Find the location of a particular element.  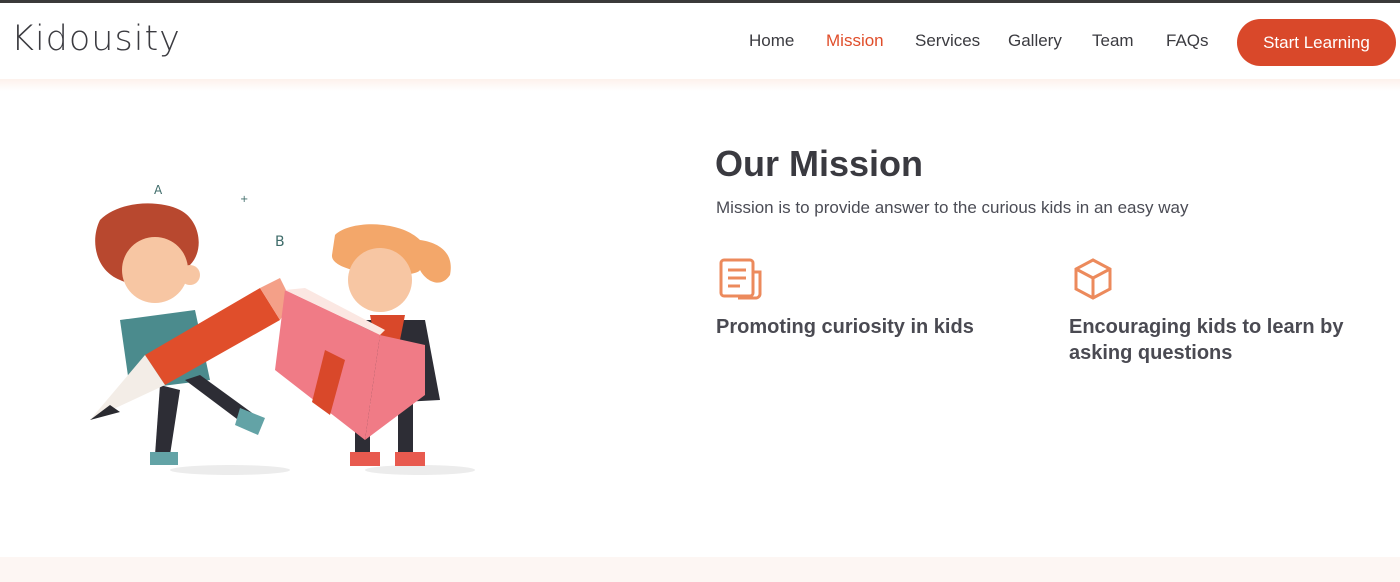

kids-illustration: A + B is located at coordinates (282, 329).